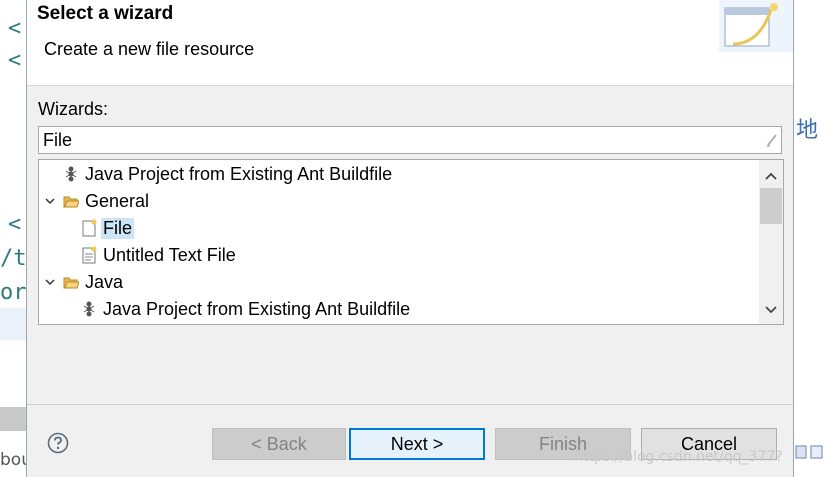 This screenshot has width=825, height=477. I want to click on button-bar-separator, so click(410, 404).